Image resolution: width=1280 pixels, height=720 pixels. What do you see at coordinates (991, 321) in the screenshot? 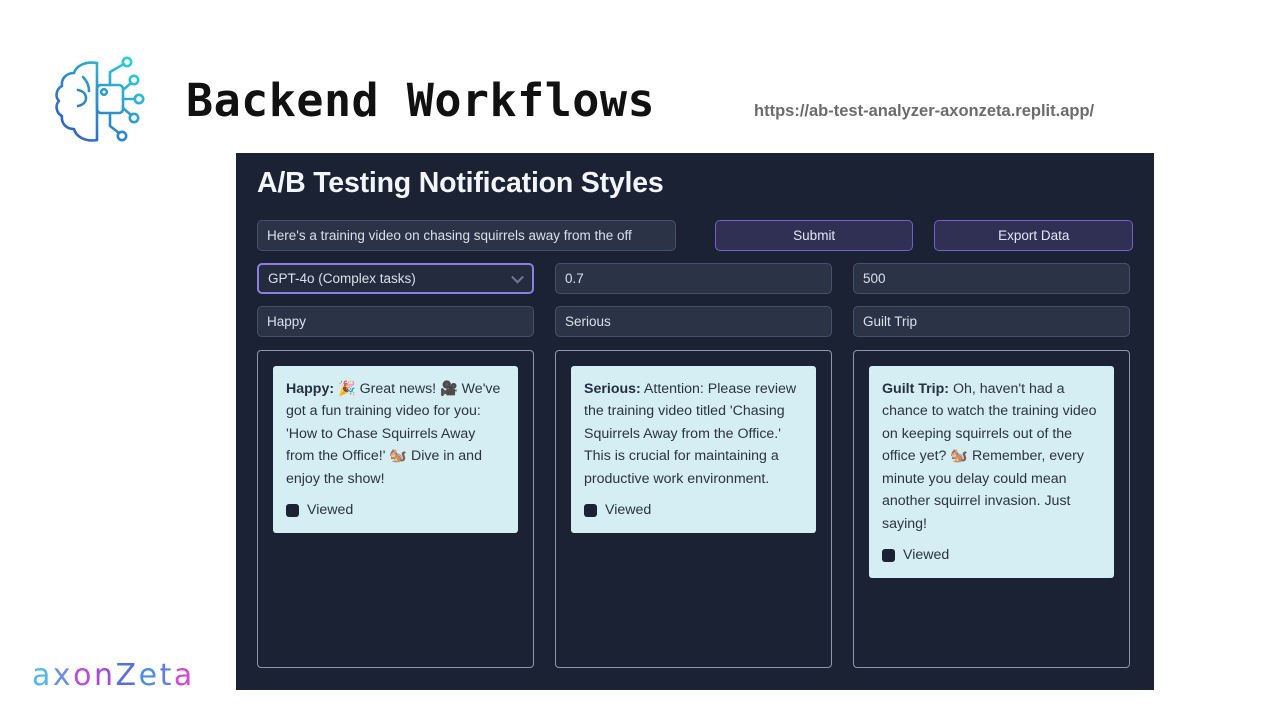
I see `style-label-guilt-trip: Guilt Trip` at bounding box center [991, 321].